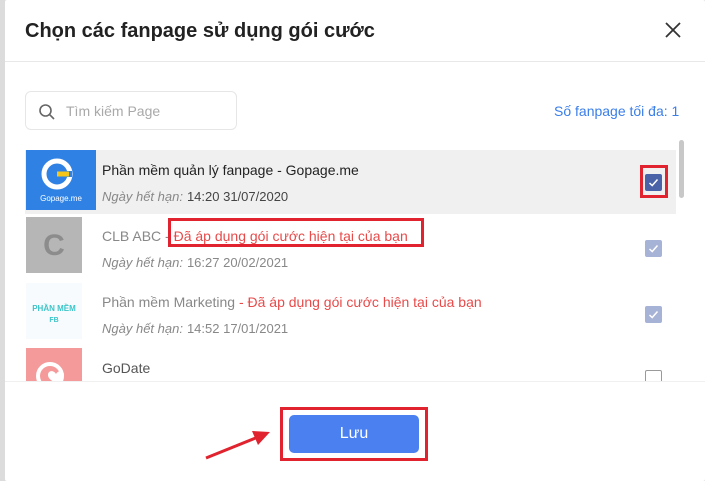 This screenshot has width=705, height=481. I want to click on search-box, so click(131, 110).